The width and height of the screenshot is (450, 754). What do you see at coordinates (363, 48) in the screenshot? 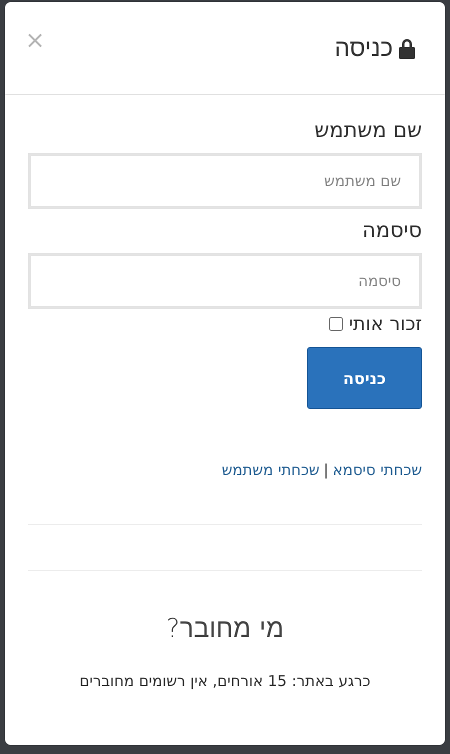
I see `dialog-title: כניסה` at bounding box center [363, 48].